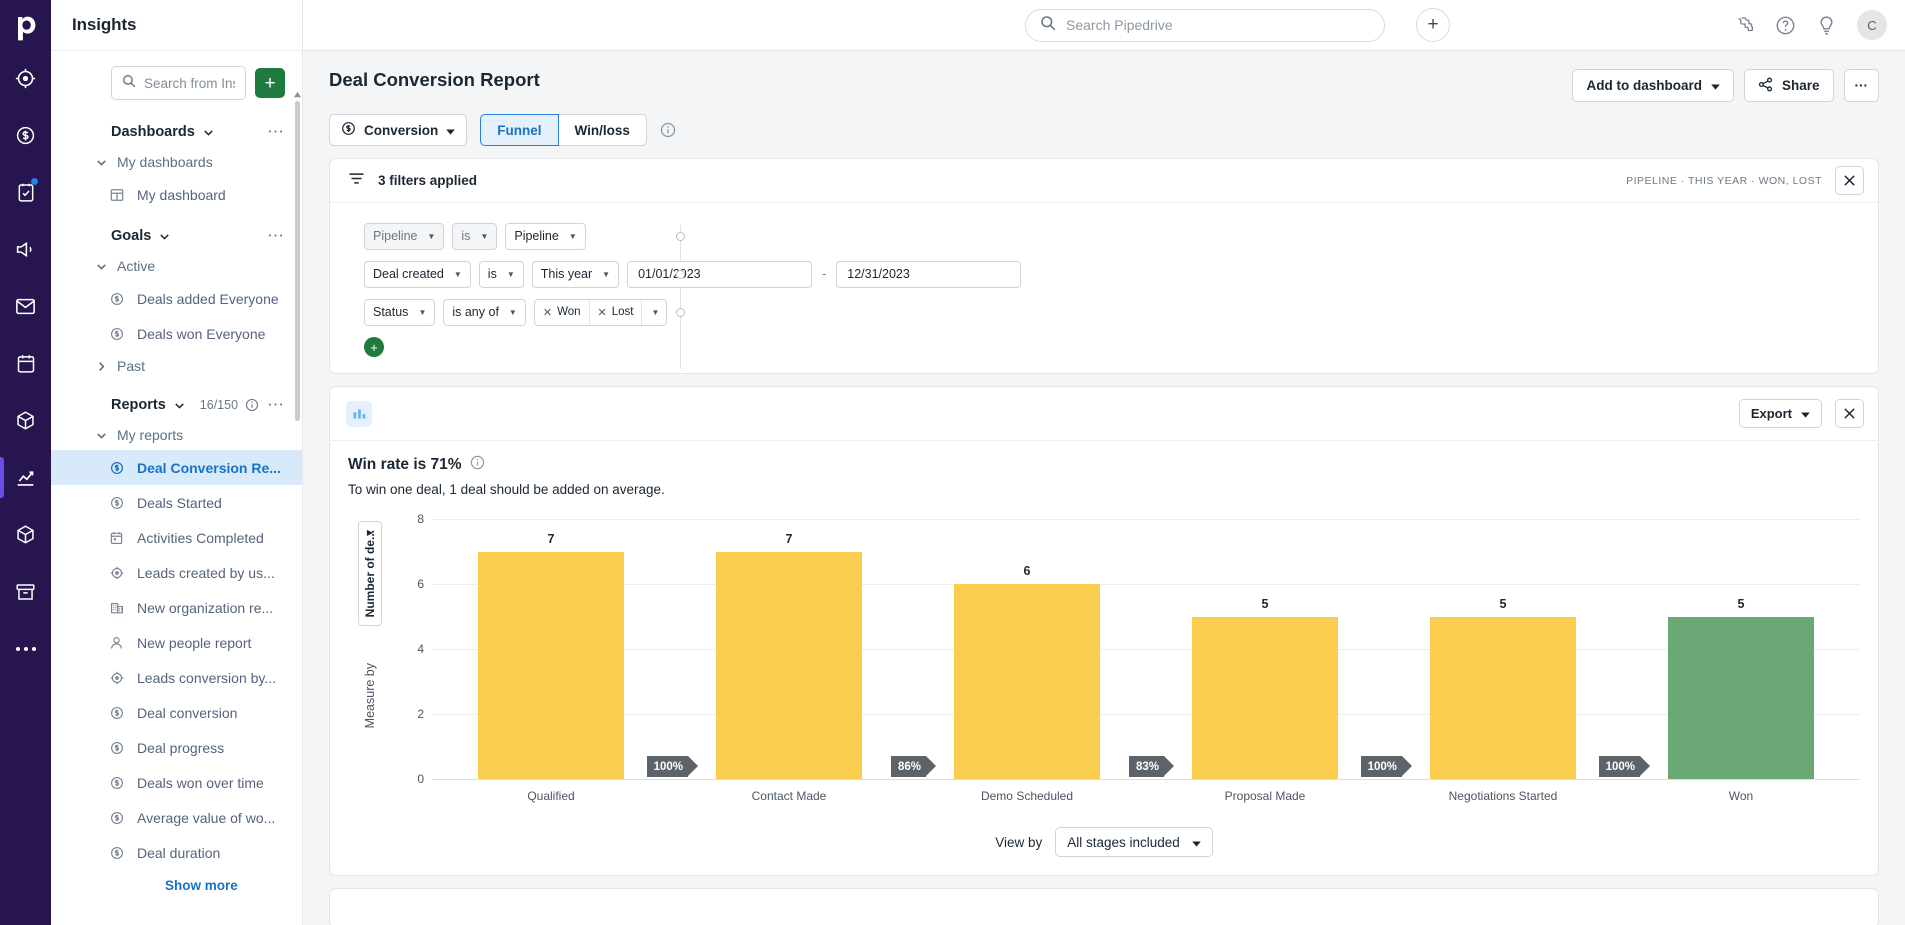 This screenshot has width=1905, height=925. Describe the element at coordinates (189, 83) in the screenshot. I see `sidebar-search-input` at that location.